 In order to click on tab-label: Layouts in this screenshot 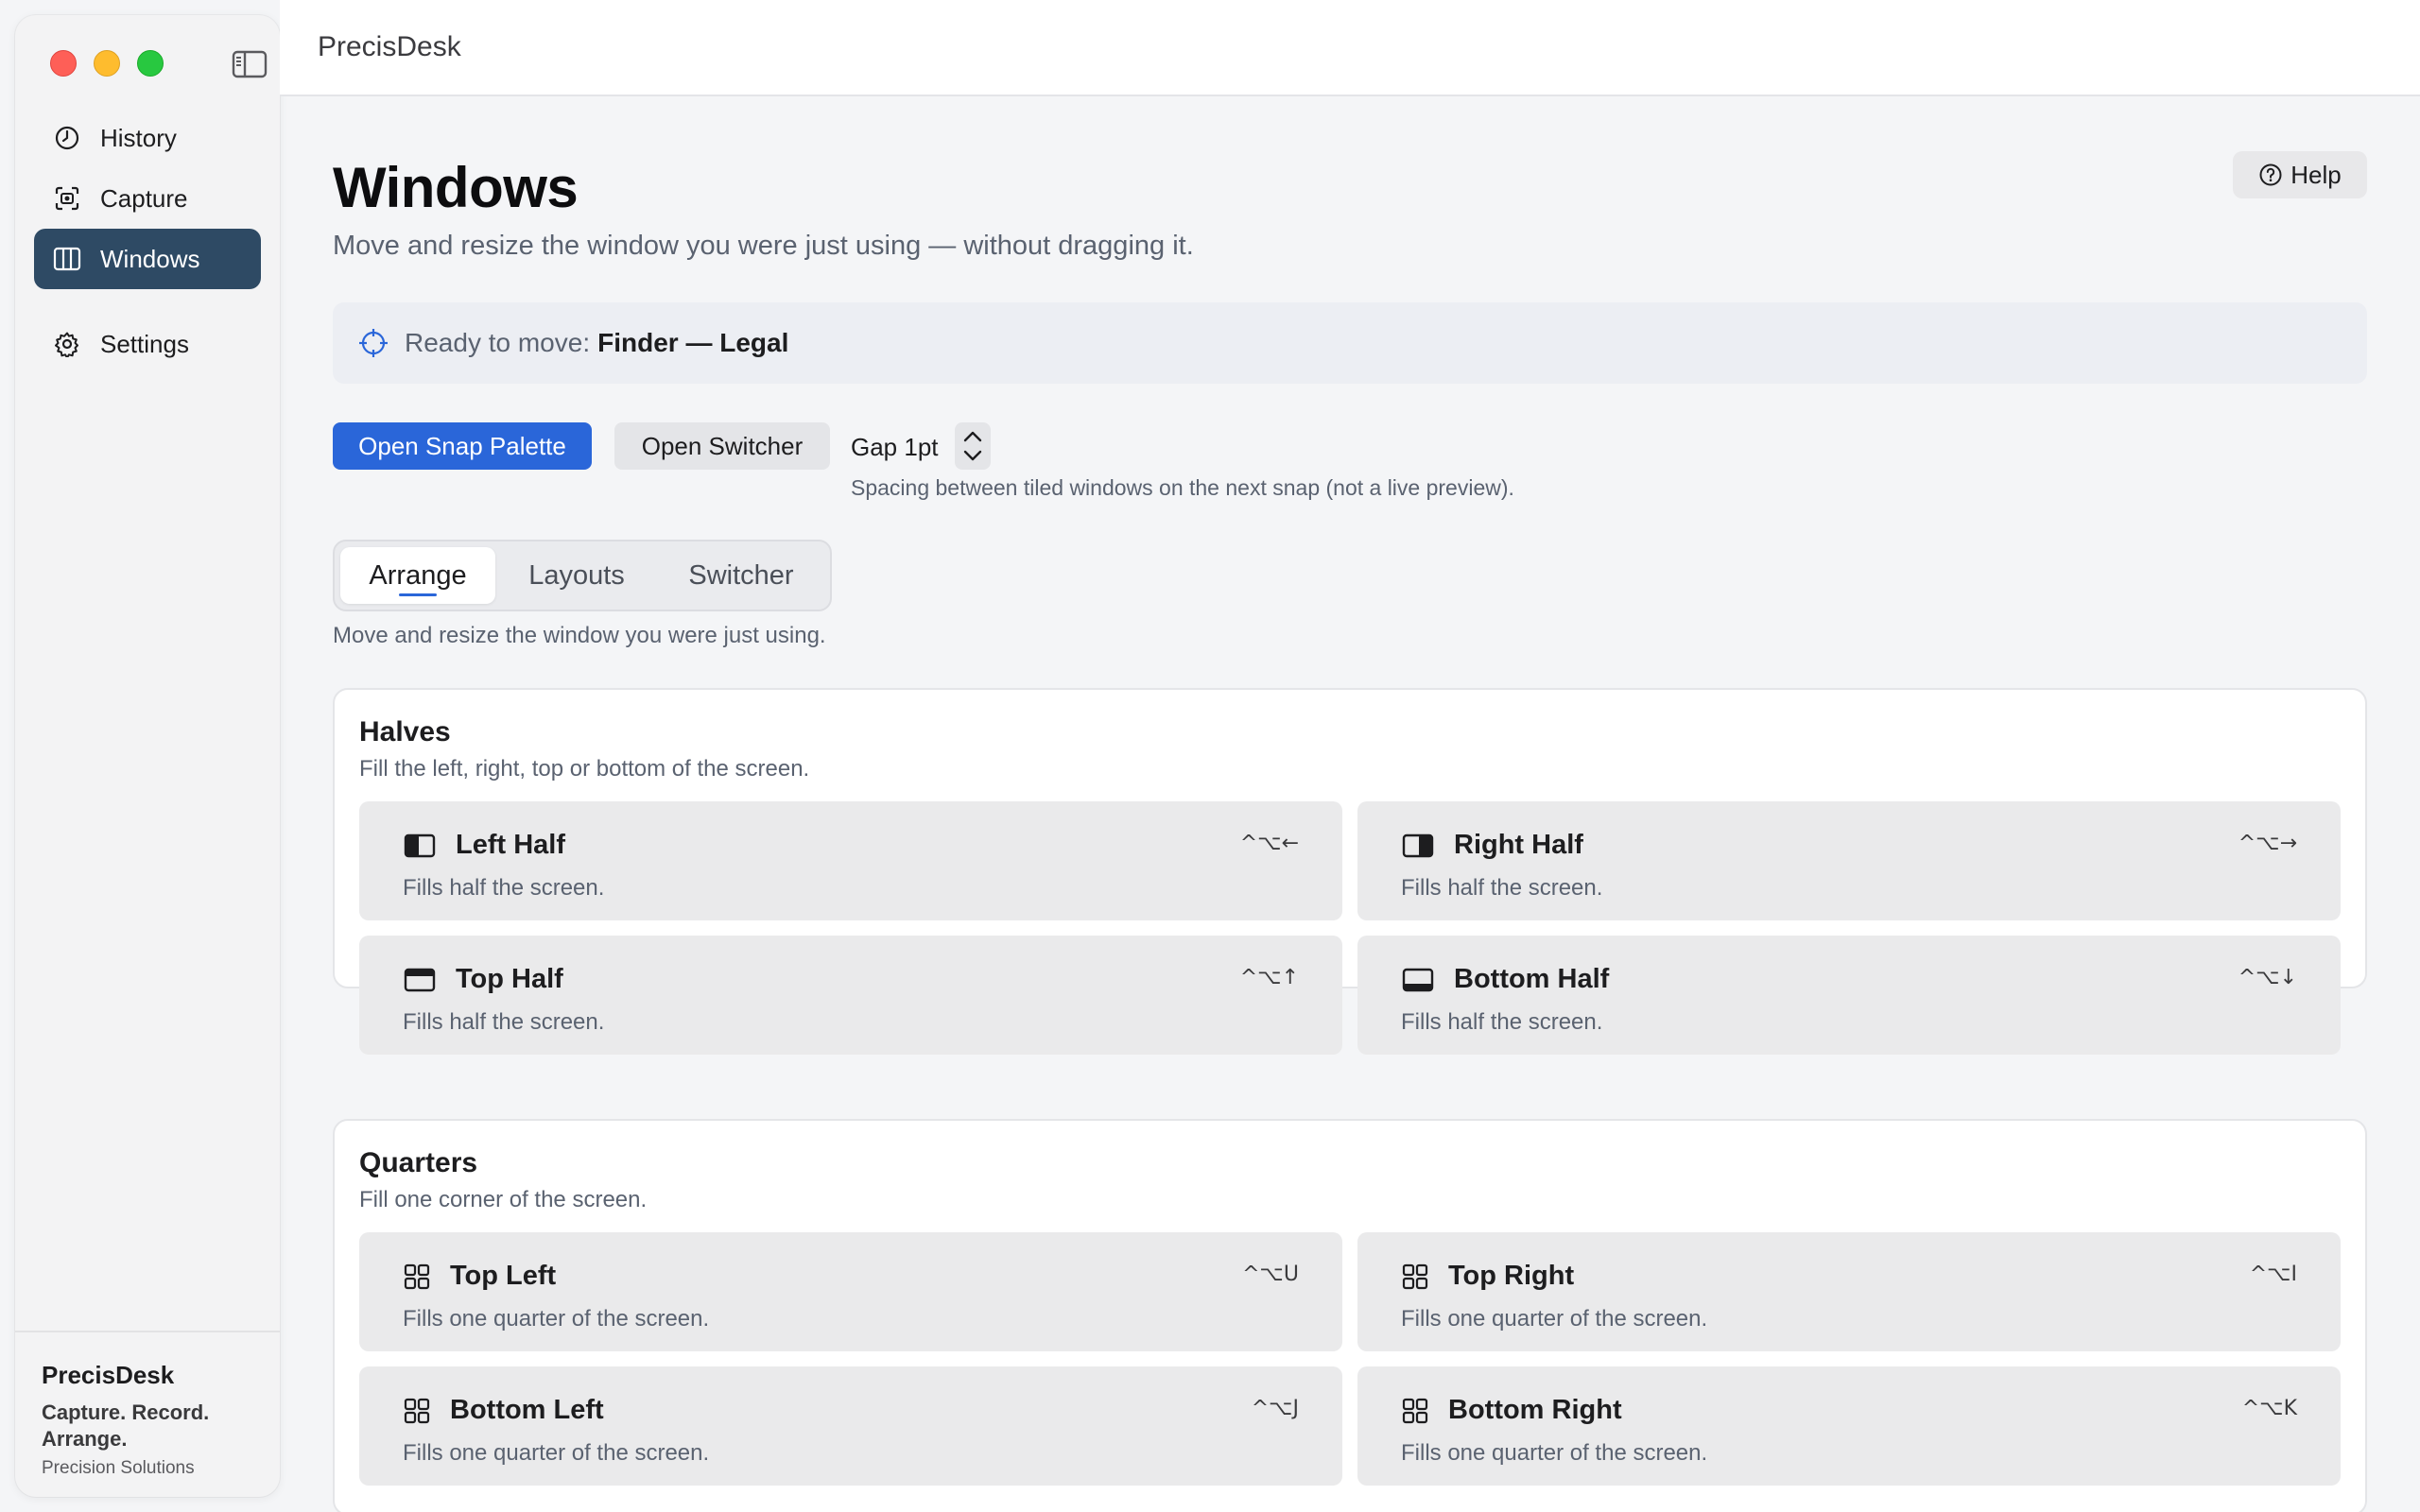, I will do `click(576, 575)`.